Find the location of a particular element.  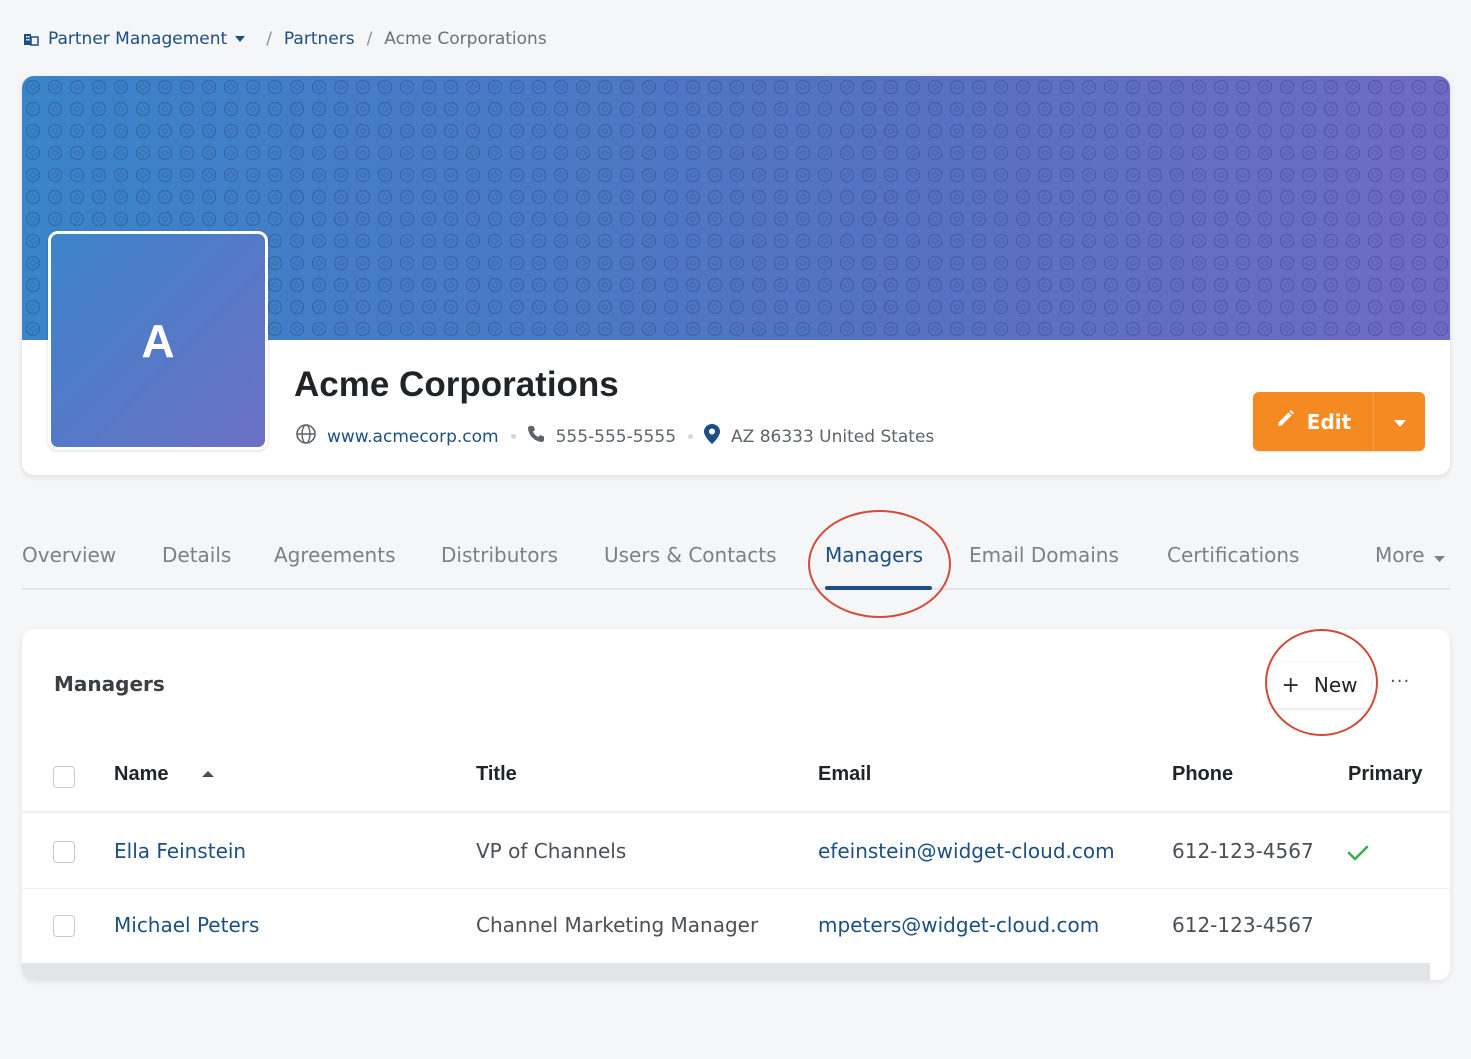

tab-overview: Overview is located at coordinates (69, 555).